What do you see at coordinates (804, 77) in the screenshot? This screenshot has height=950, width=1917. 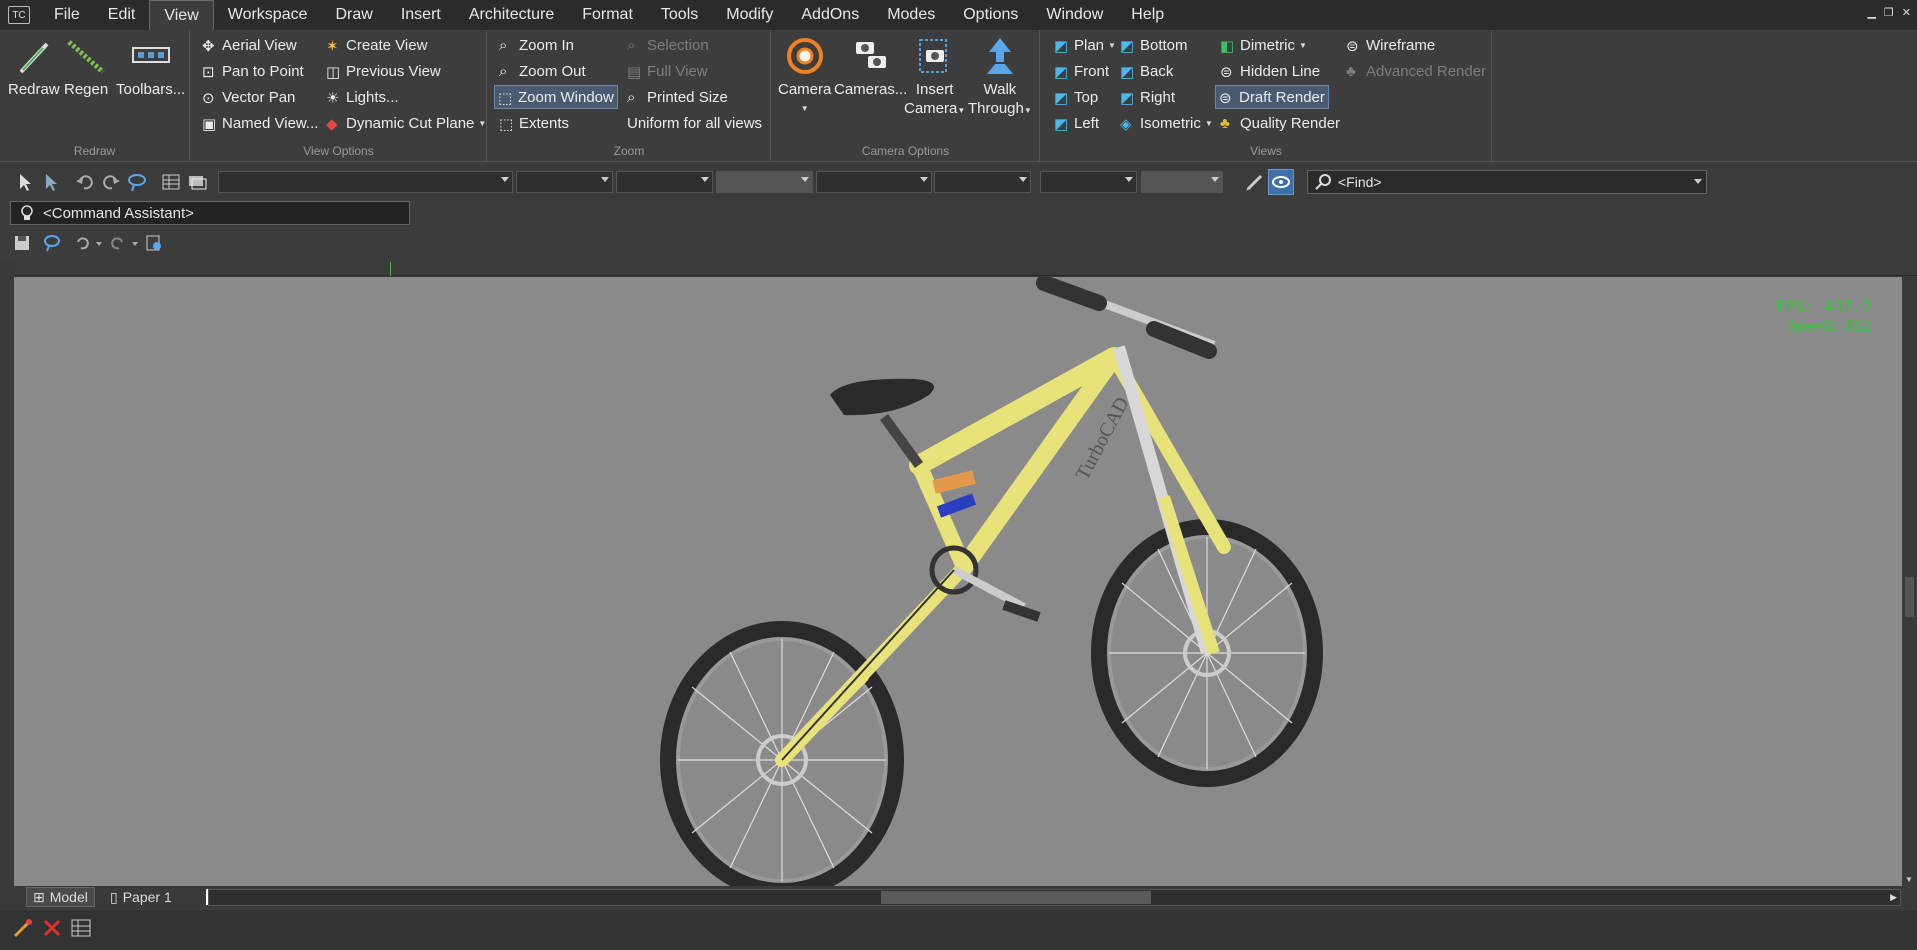 I see `camera-button: Camera ▼` at bounding box center [804, 77].